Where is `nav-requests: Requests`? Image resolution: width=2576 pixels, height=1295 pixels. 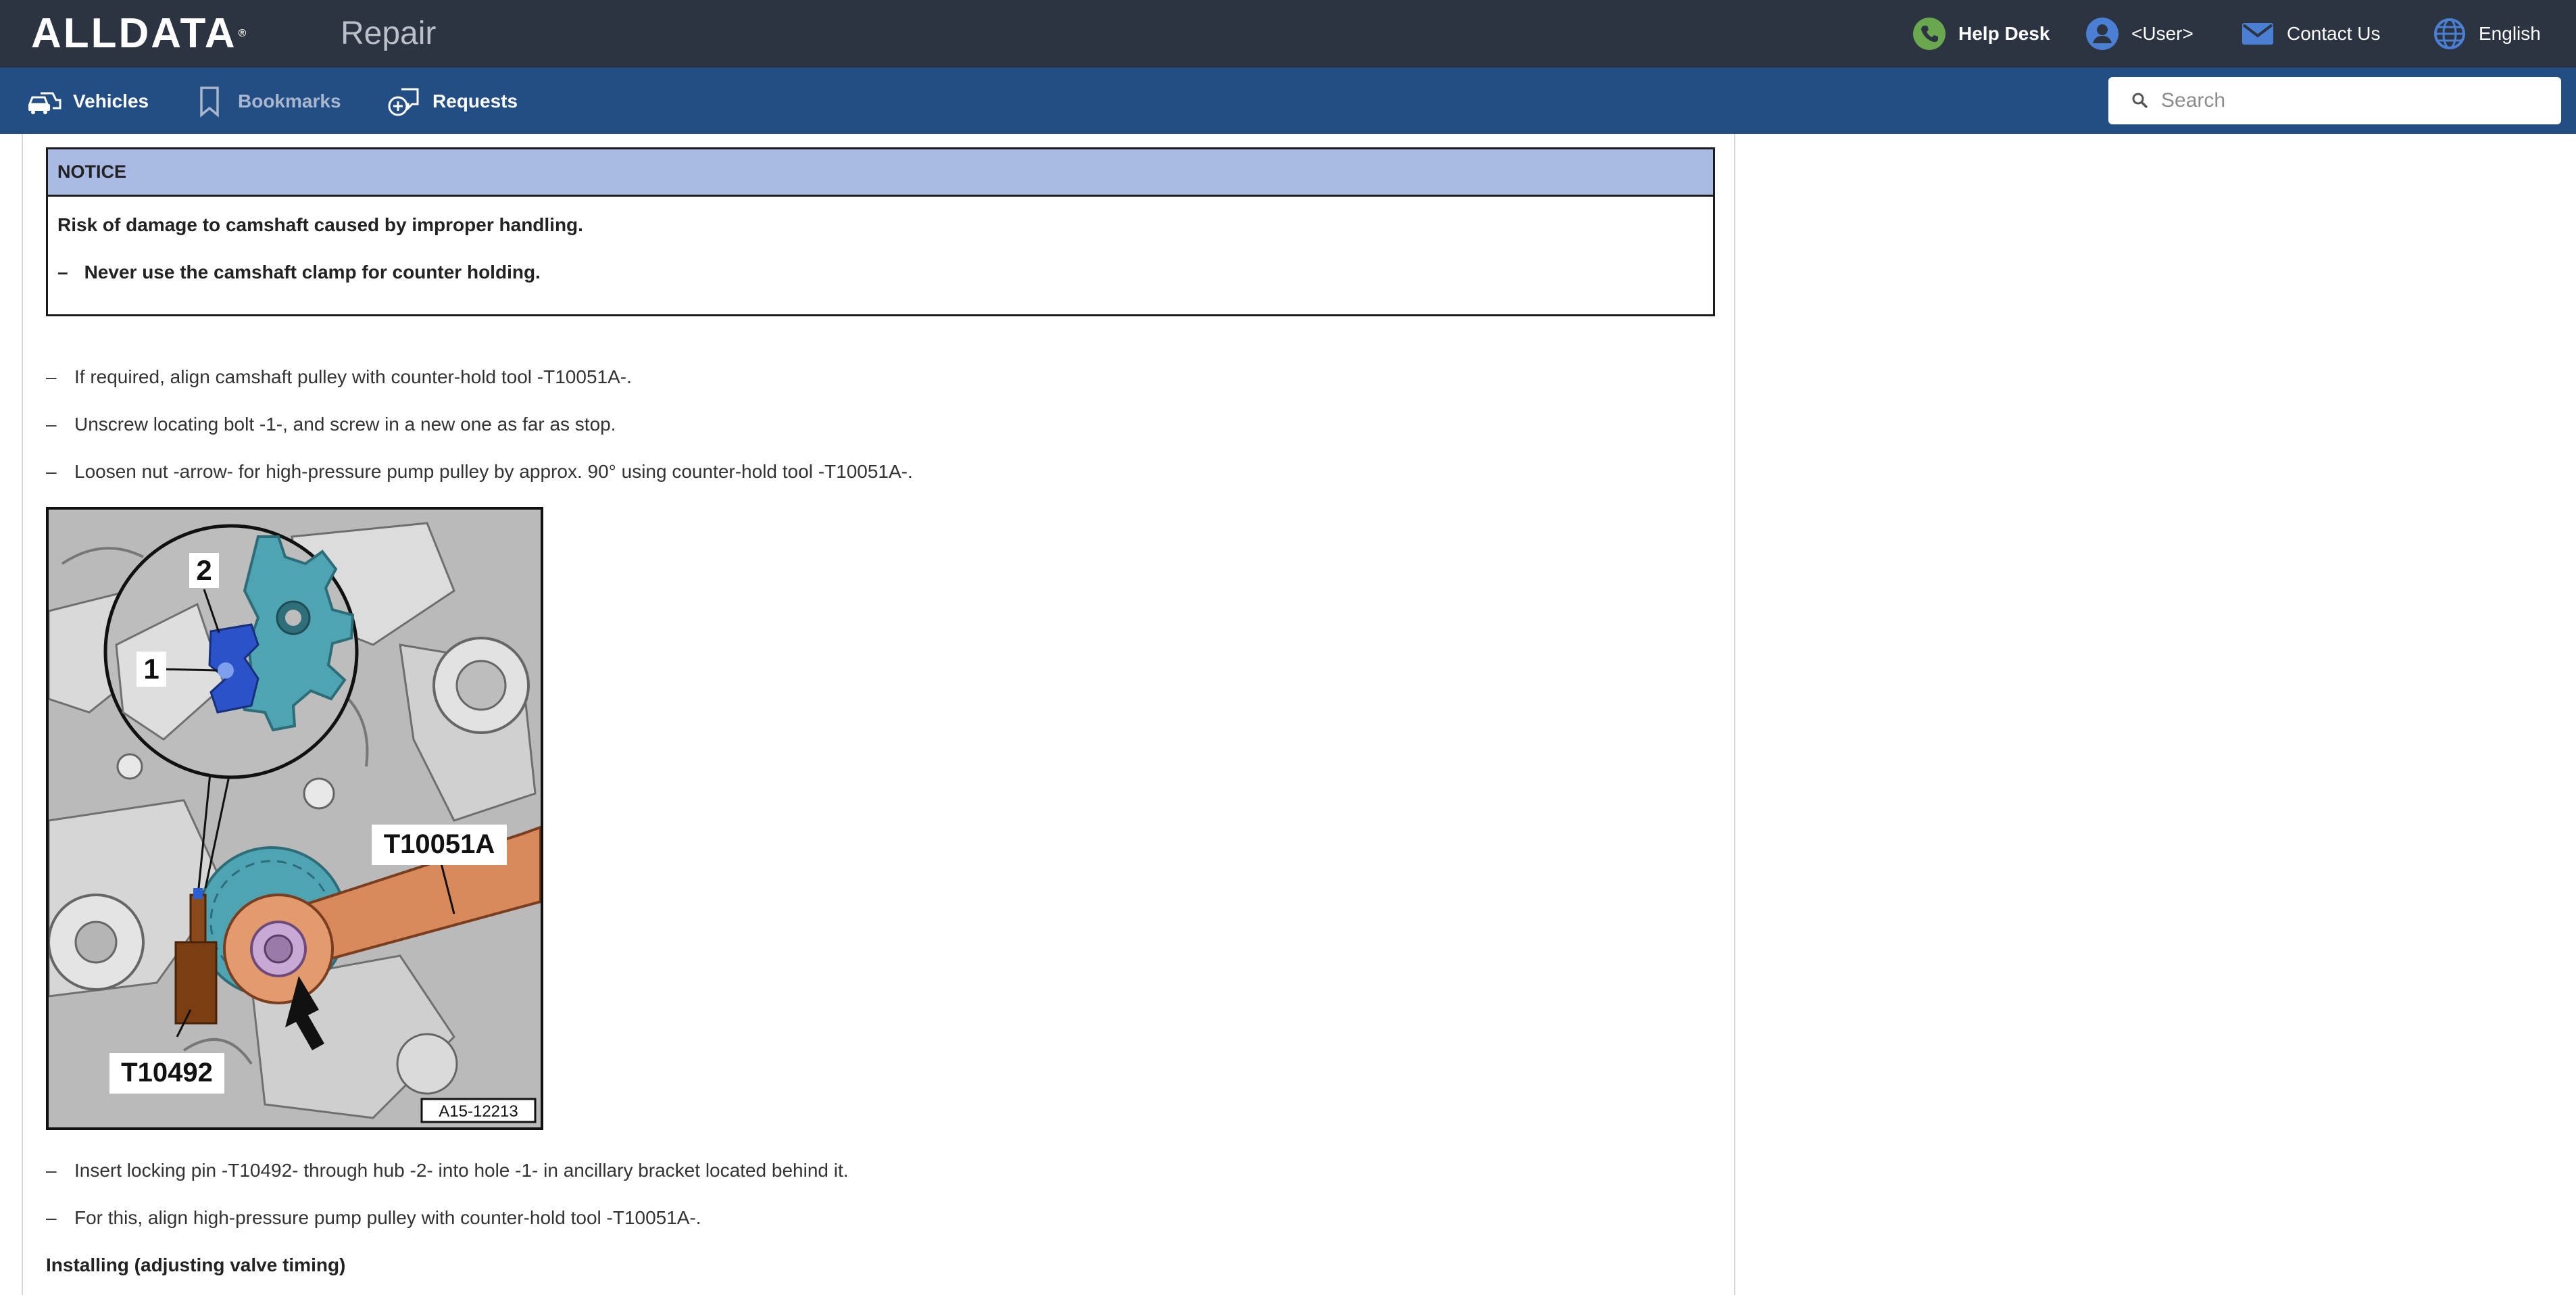
nav-requests: Requests is located at coordinates (453, 102).